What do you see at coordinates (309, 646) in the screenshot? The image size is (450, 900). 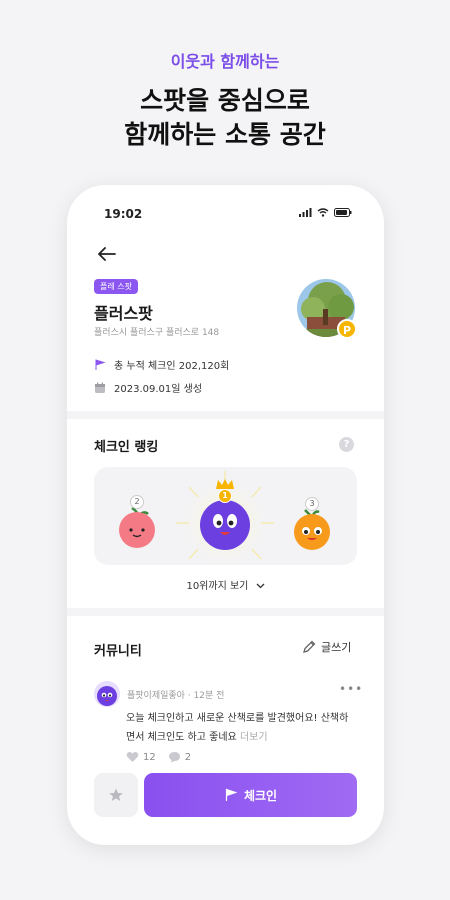 I see `pencil-icon` at bounding box center [309, 646].